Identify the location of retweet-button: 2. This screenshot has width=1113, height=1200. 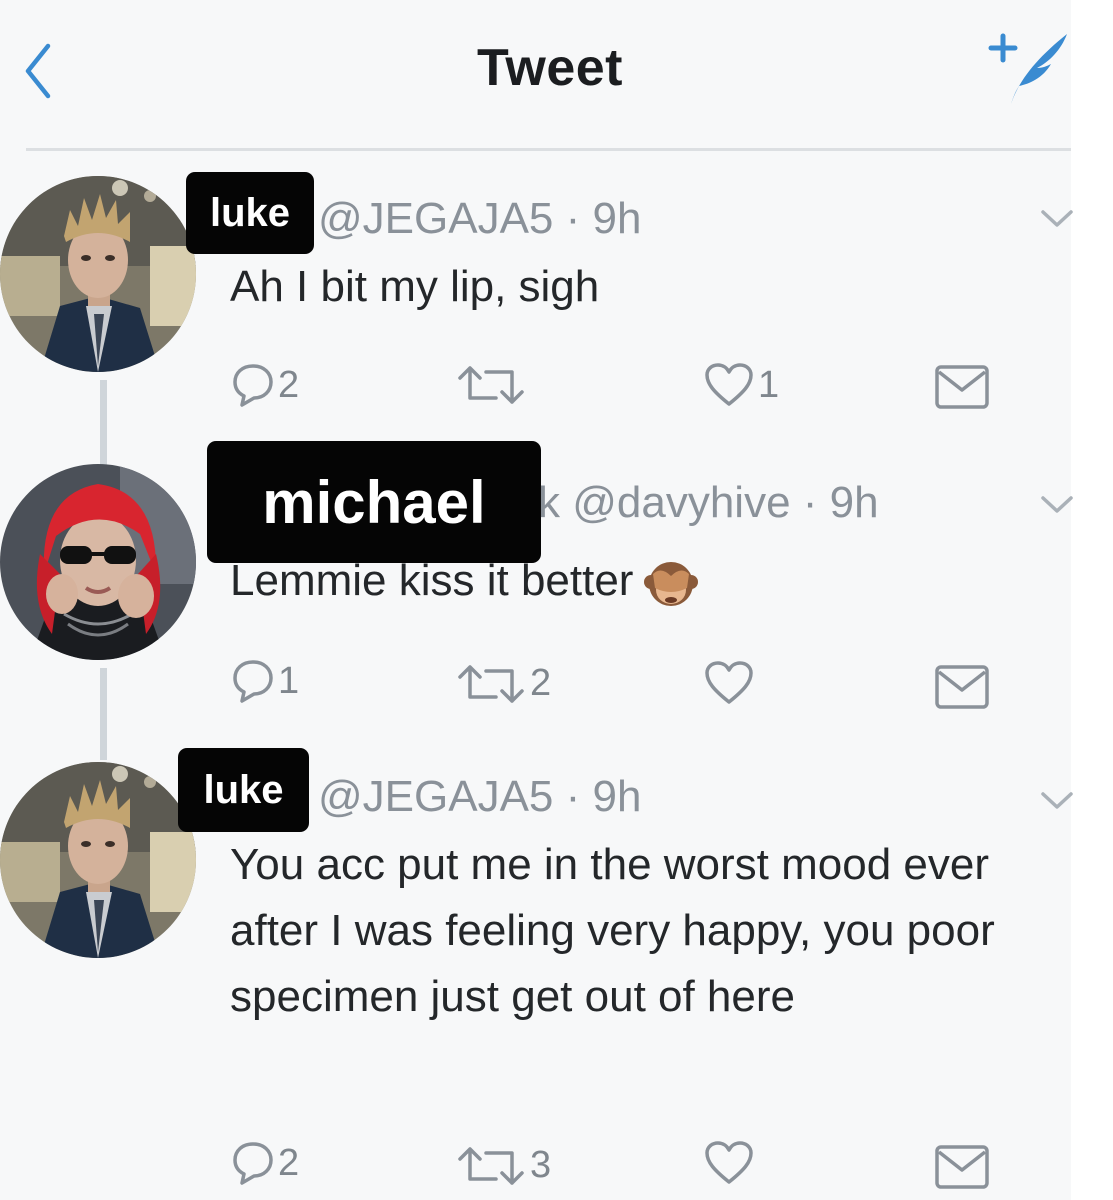
(503, 683).